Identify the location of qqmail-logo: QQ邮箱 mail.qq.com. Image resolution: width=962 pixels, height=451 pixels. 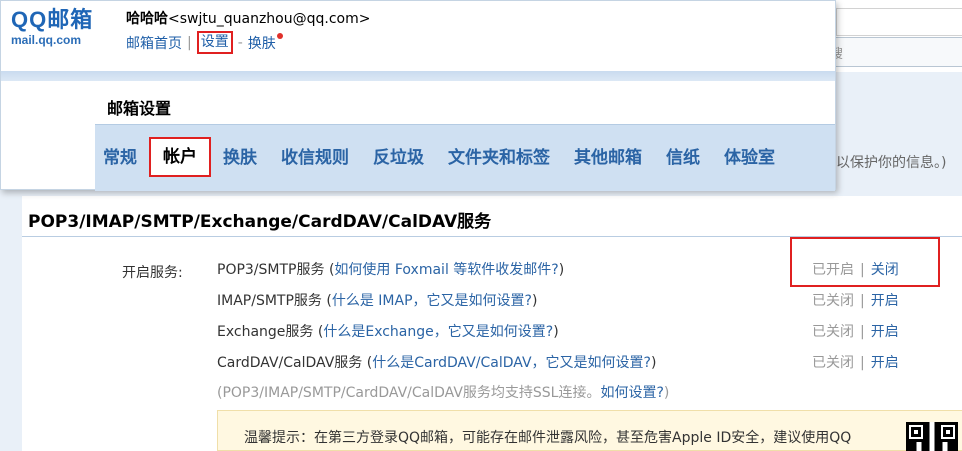
(57, 30).